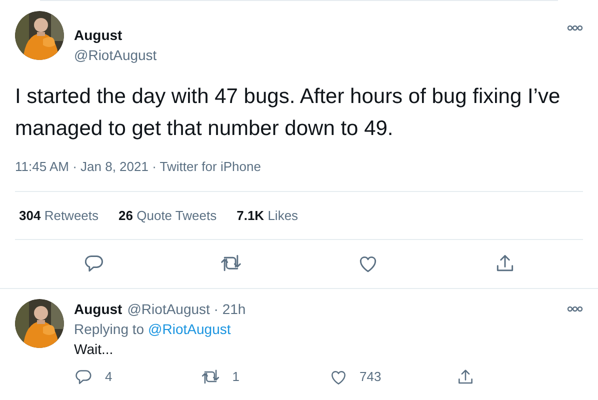  Describe the element at coordinates (59, 215) in the screenshot. I see `stat-link: 304 Retweets` at that location.